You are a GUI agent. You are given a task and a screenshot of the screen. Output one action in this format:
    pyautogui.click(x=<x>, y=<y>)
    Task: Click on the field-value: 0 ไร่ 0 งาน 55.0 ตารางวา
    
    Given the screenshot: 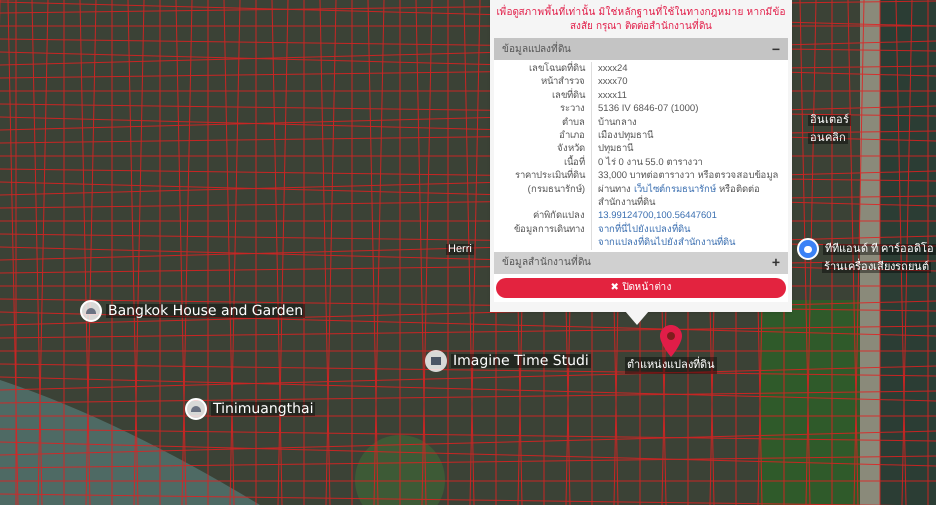 What is the action you would take?
    pyautogui.click(x=650, y=163)
    